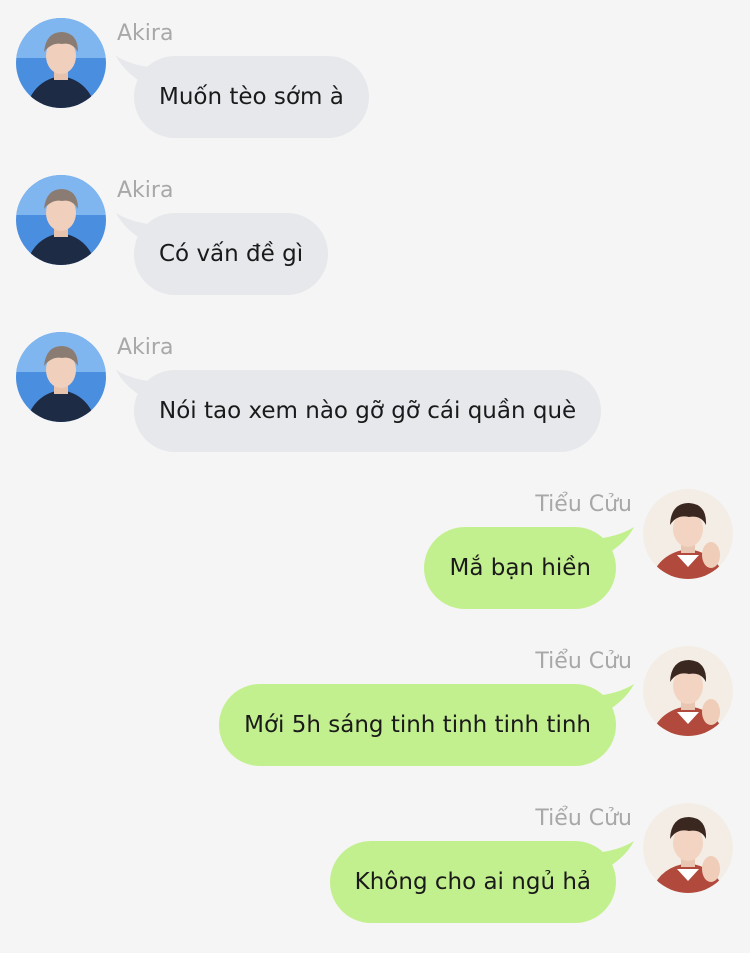 Image resolution: width=750 pixels, height=953 pixels. I want to click on message-bubble: Mới 5h sáng tinh tinh tinh tinh, so click(417, 725).